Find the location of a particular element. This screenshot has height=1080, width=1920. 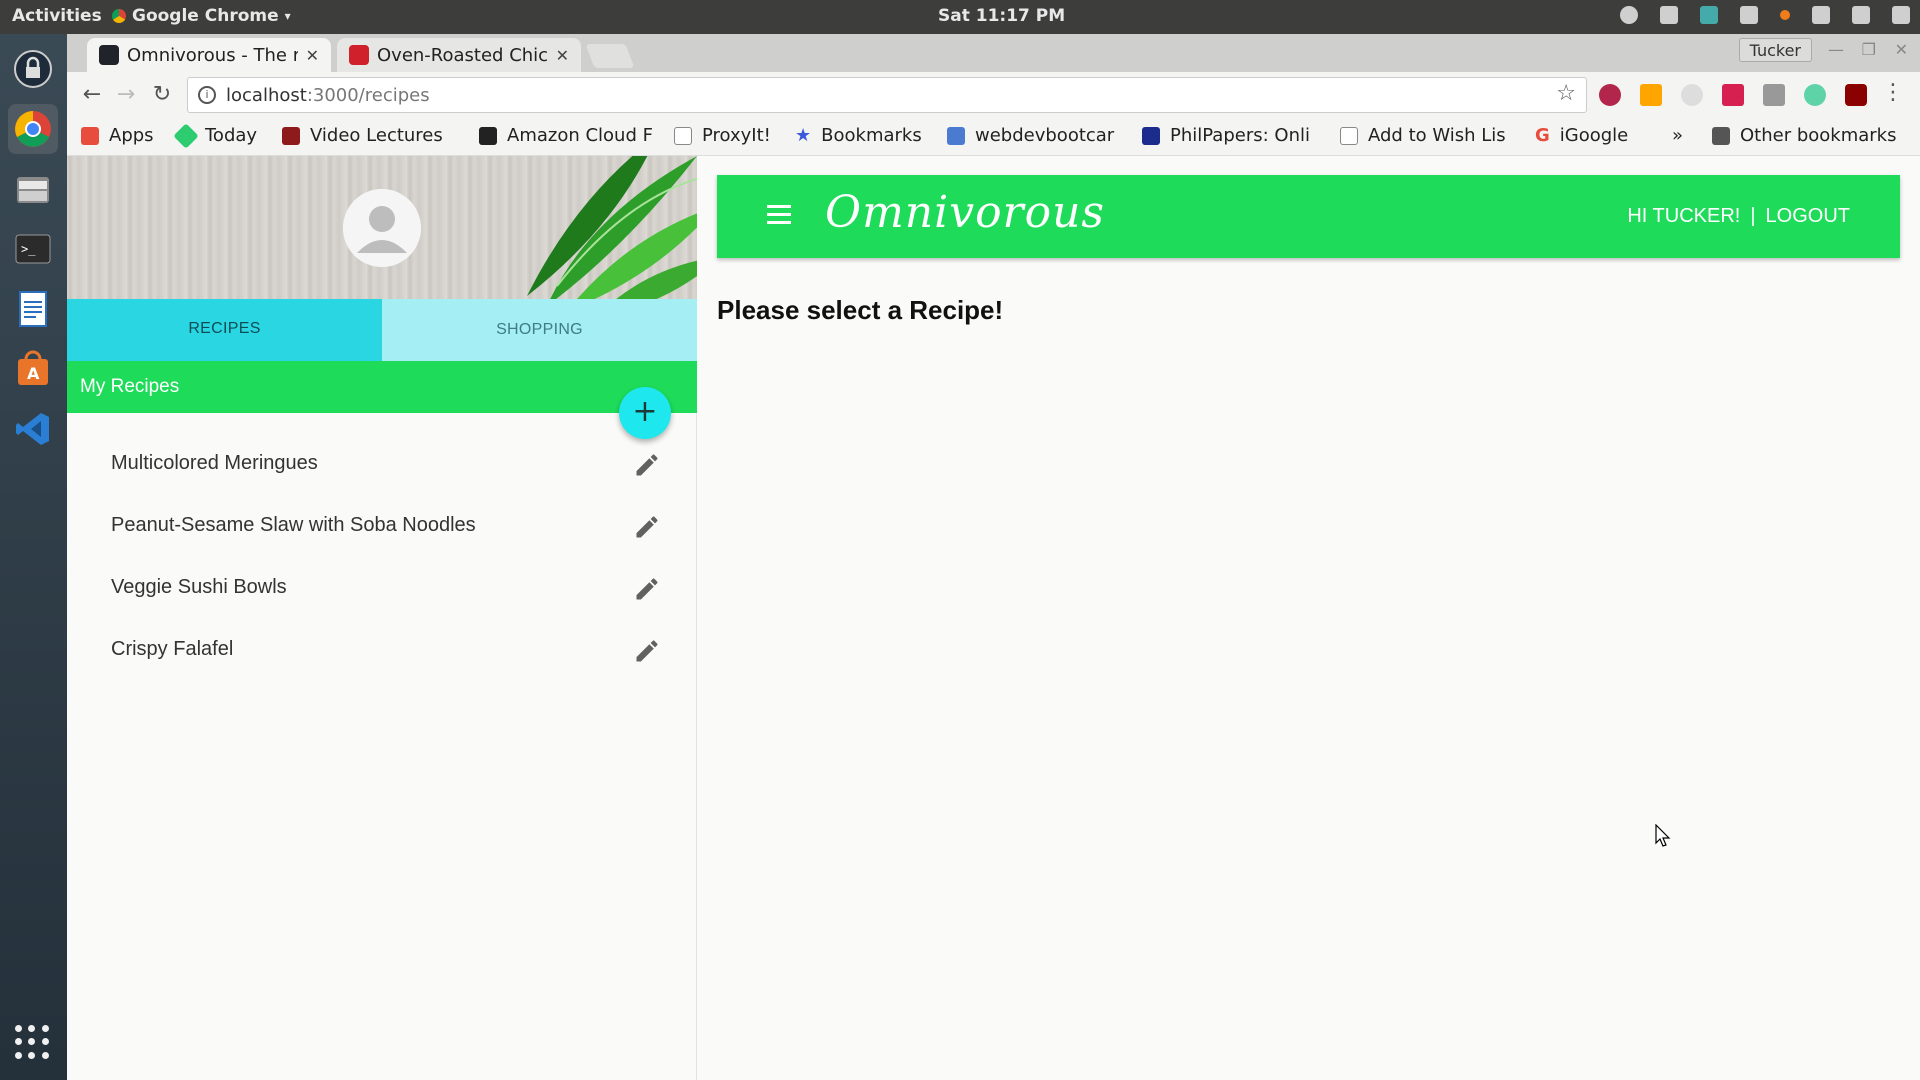

bookmark-philpapers: PhilPapers: Onli is located at coordinates (1226, 135).